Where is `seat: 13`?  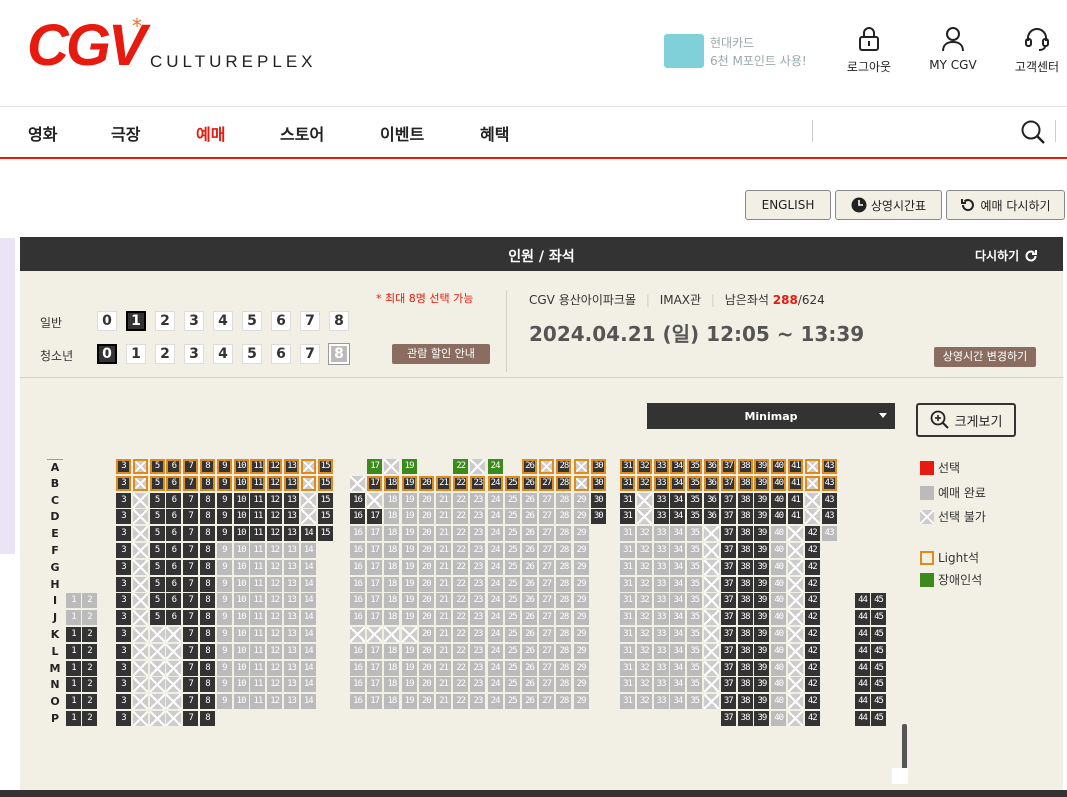 seat: 13 is located at coordinates (291, 466).